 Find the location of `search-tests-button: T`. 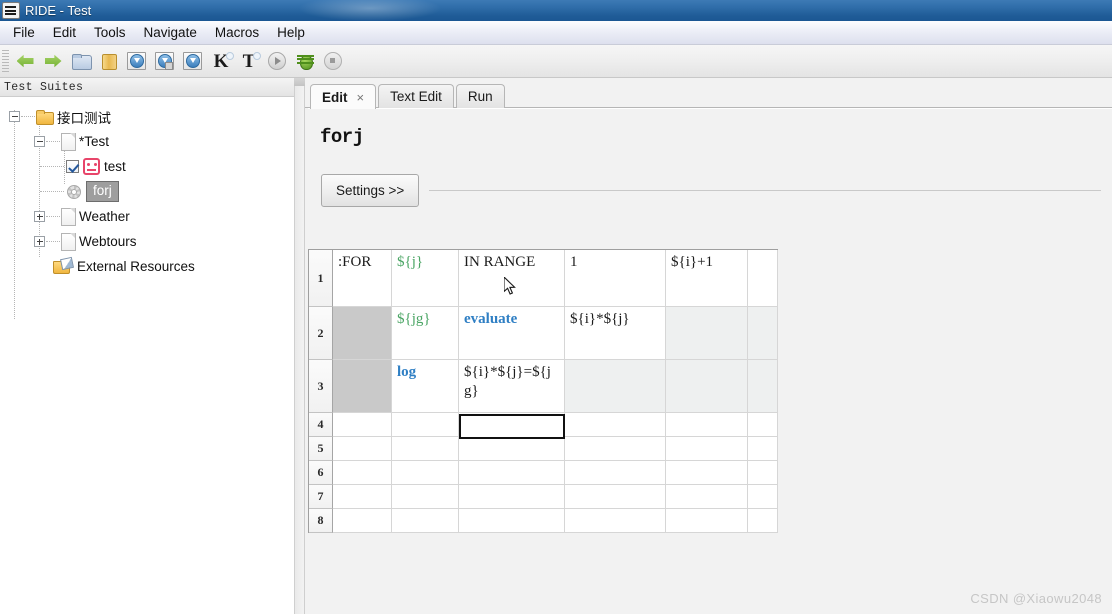

search-tests-button: T is located at coordinates (249, 61).